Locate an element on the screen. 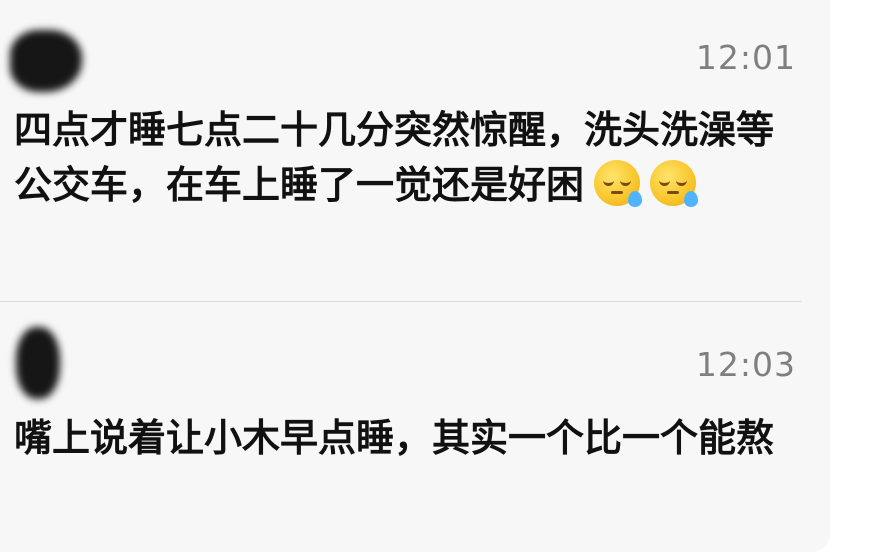  message-timestamp: 12:03 is located at coordinates (745, 364).